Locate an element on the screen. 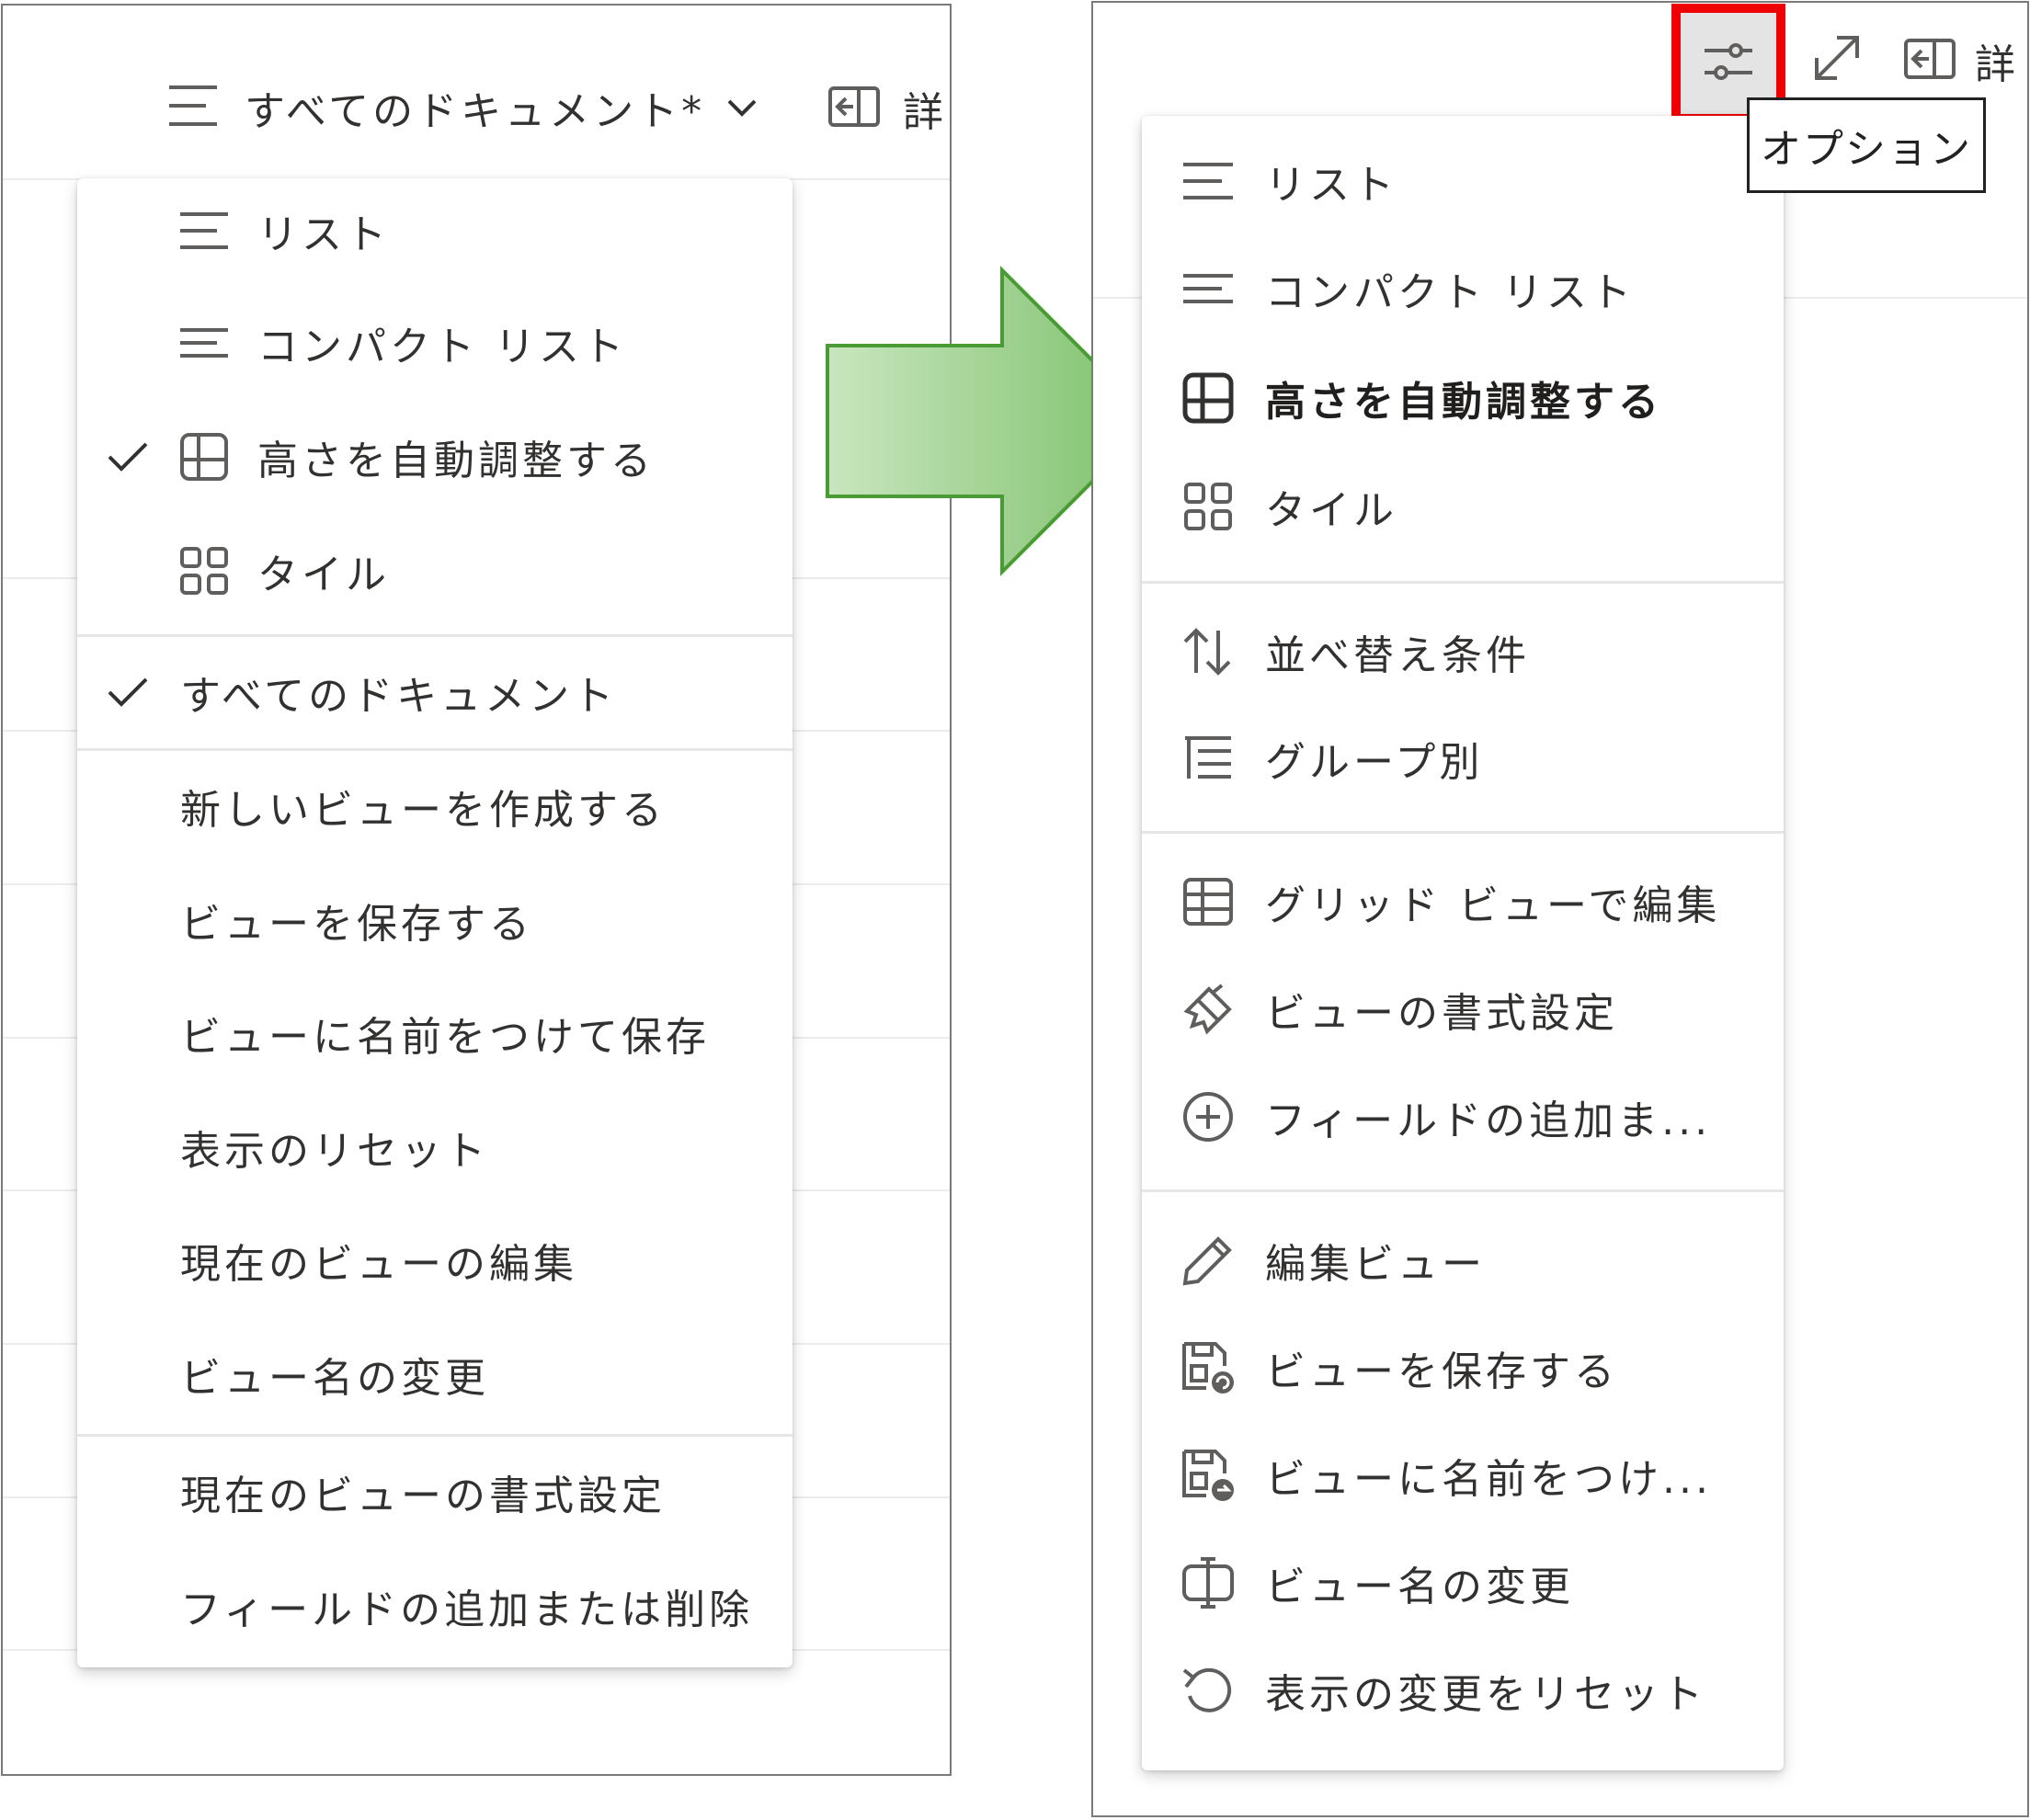  menu-item-label: 表示のリセット is located at coordinates (334, 1151).